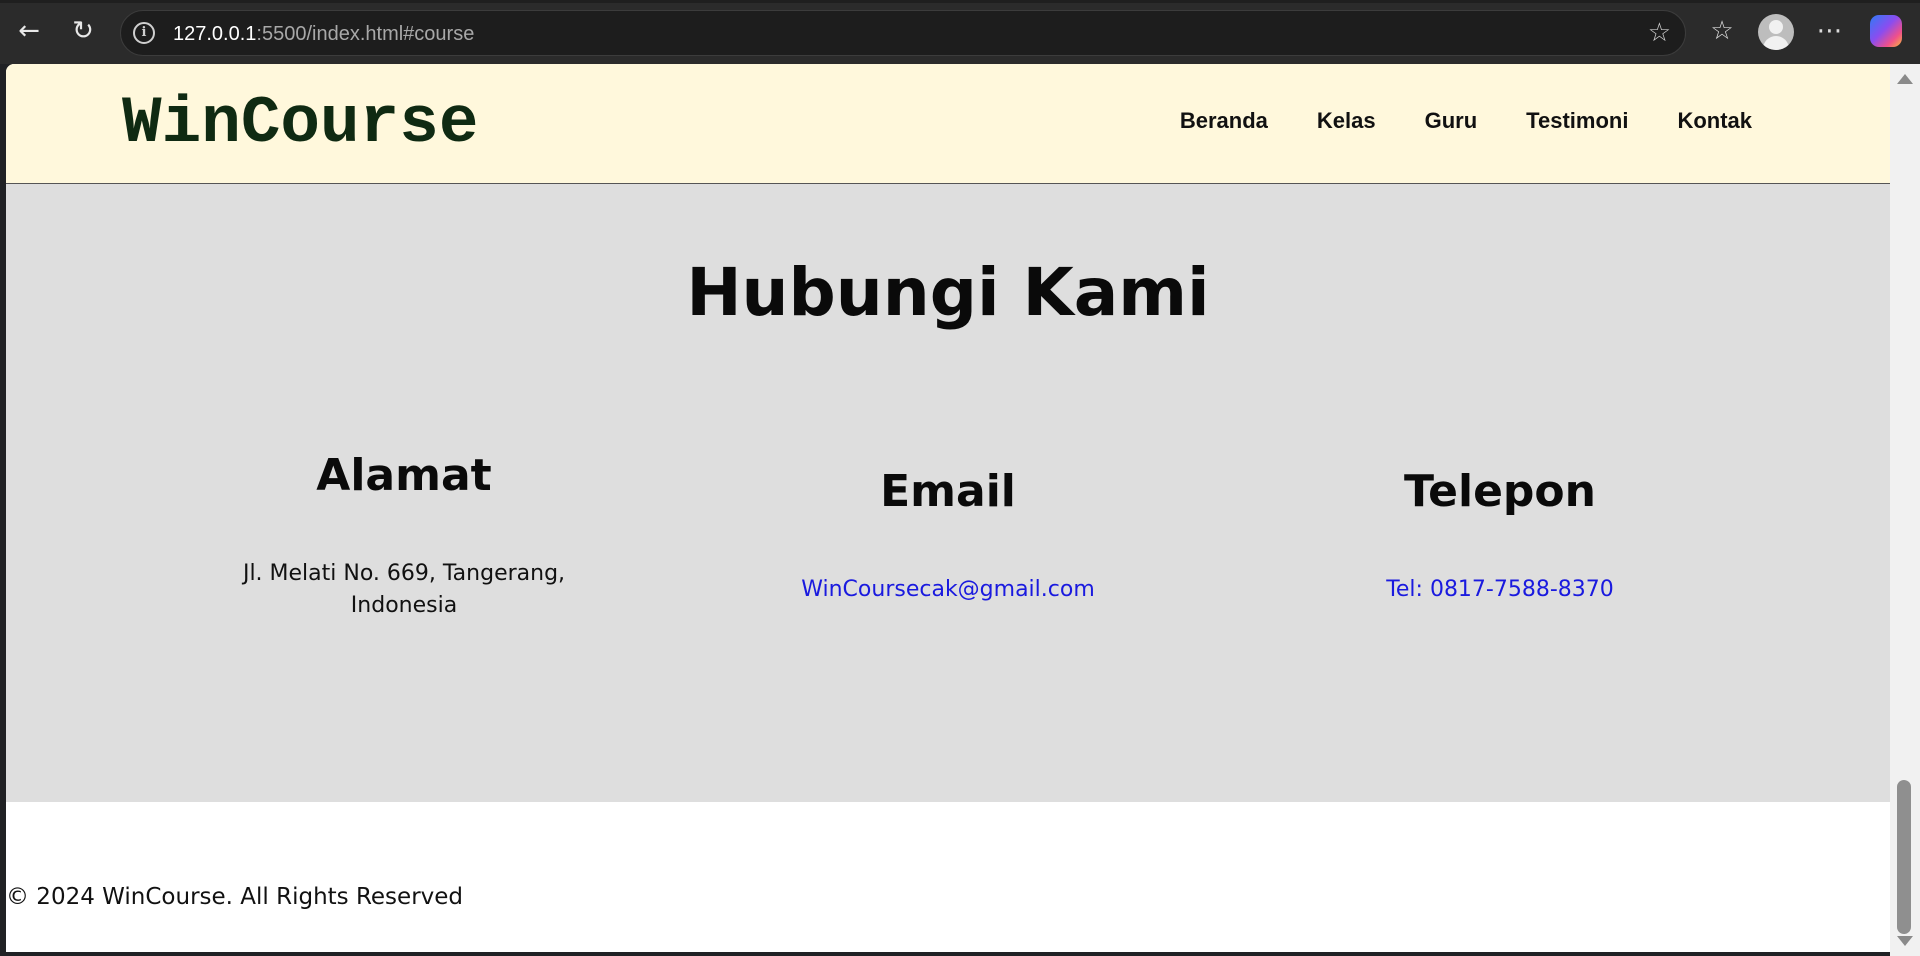 This screenshot has height=956, width=1920. What do you see at coordinates (1886, 31) in the screenshot?
I see `copilot-icon` at bounding box center [1886, 31].